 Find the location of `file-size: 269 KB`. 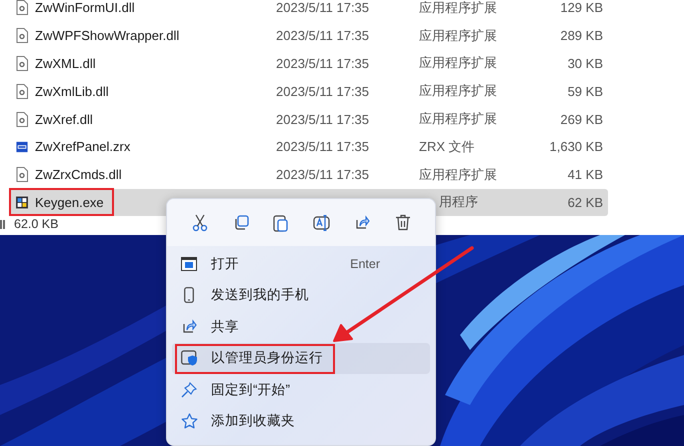

file-size: 269 KB is located at coordinates (581, 119).